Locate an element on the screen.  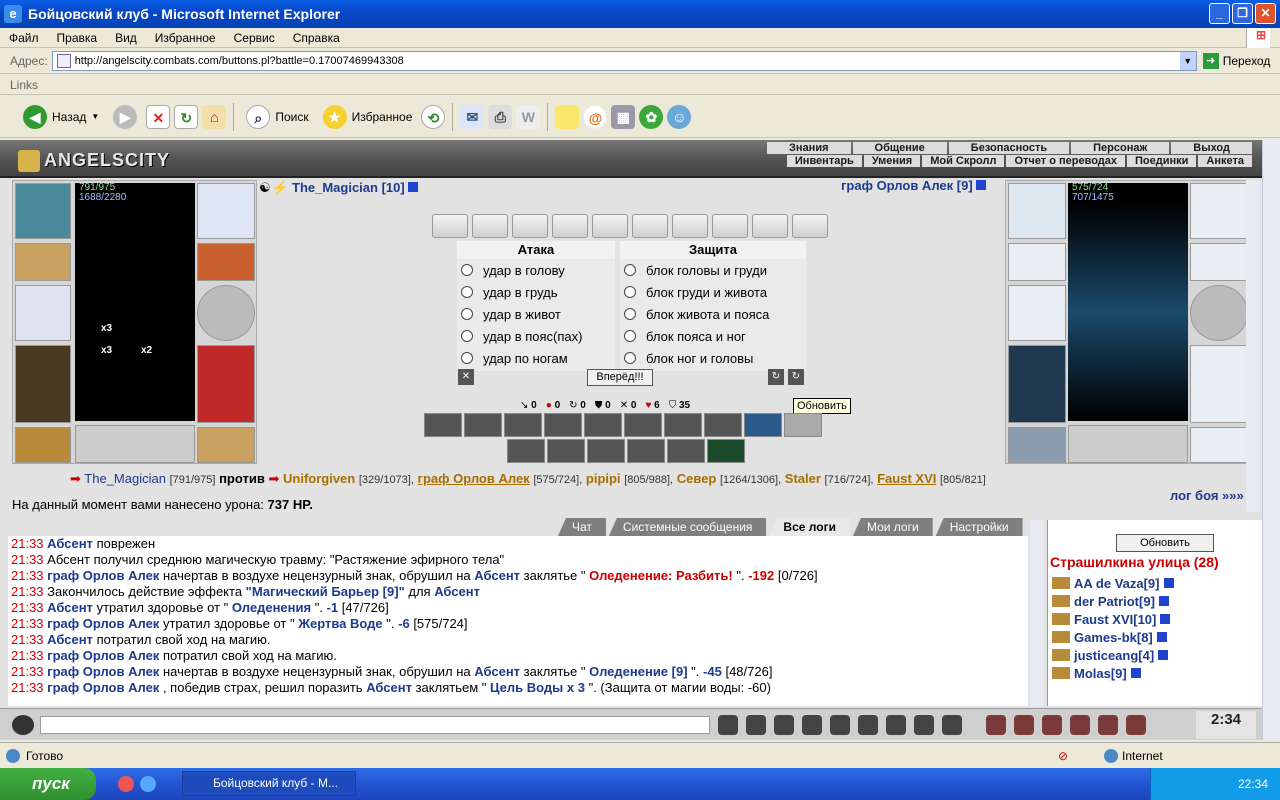
minimize-button: _ is located at coordinates (1219, 13).